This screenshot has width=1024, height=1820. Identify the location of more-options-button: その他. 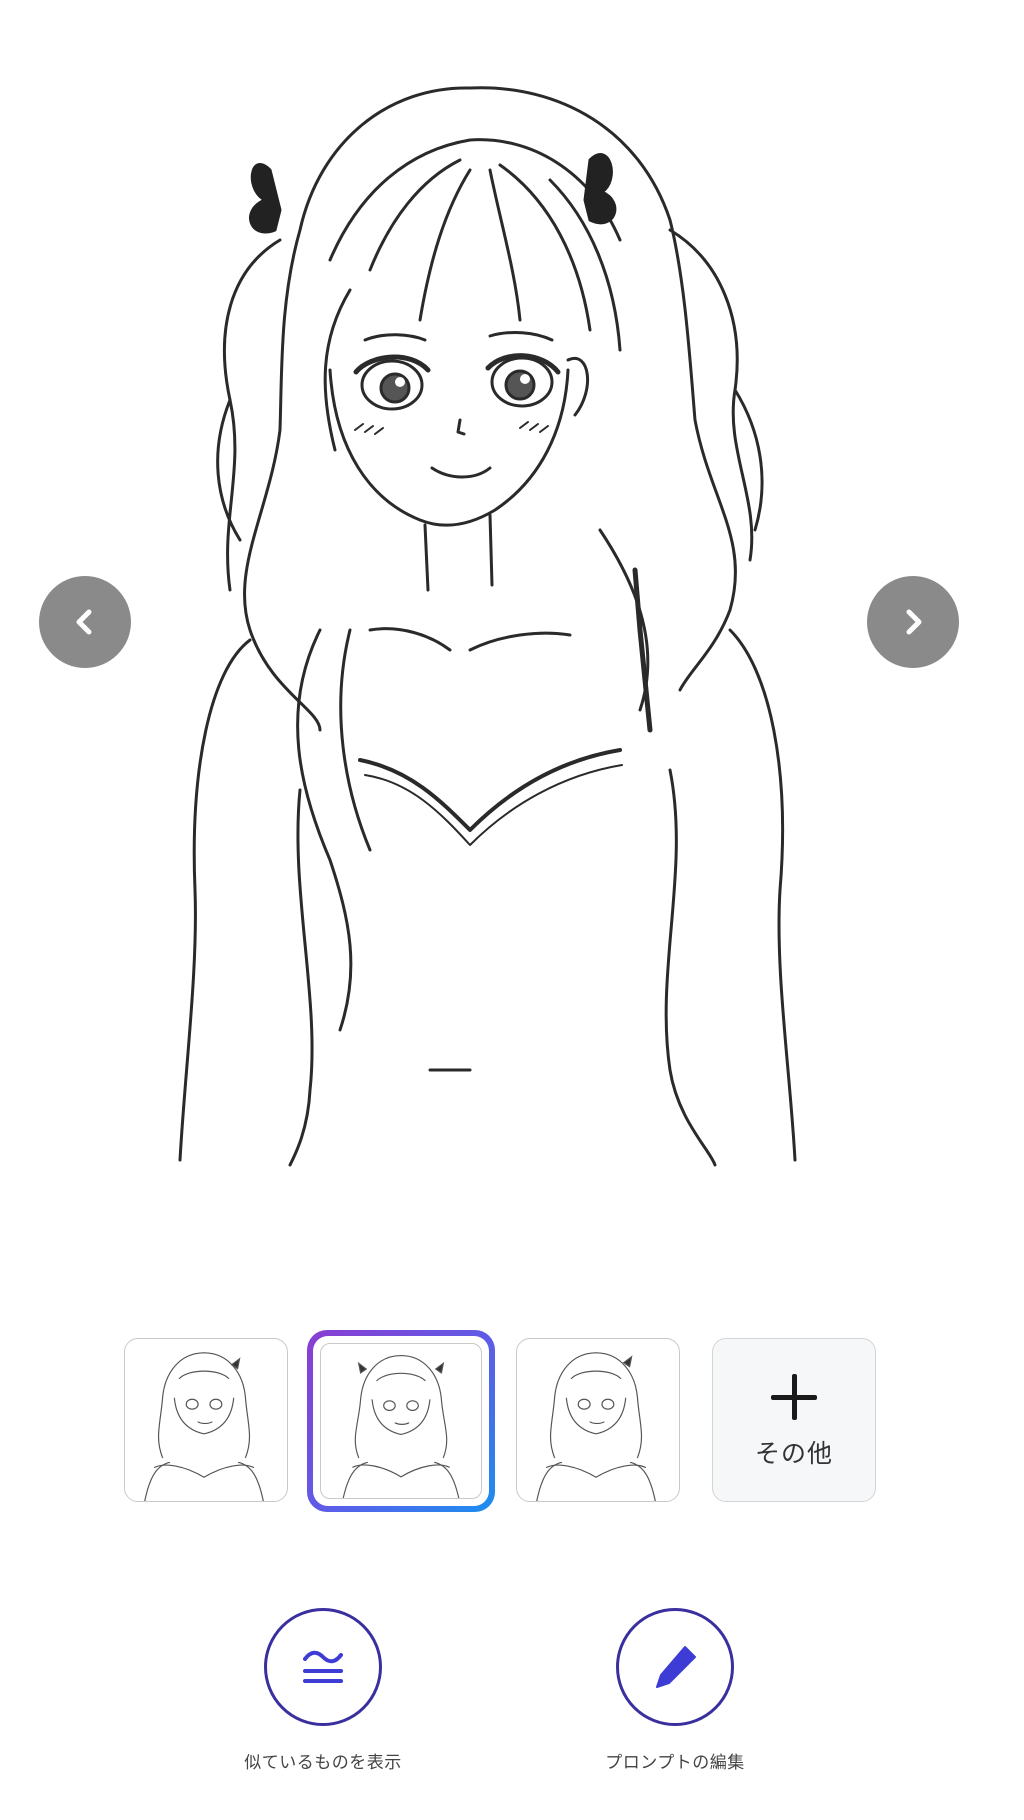
(794, 1420).